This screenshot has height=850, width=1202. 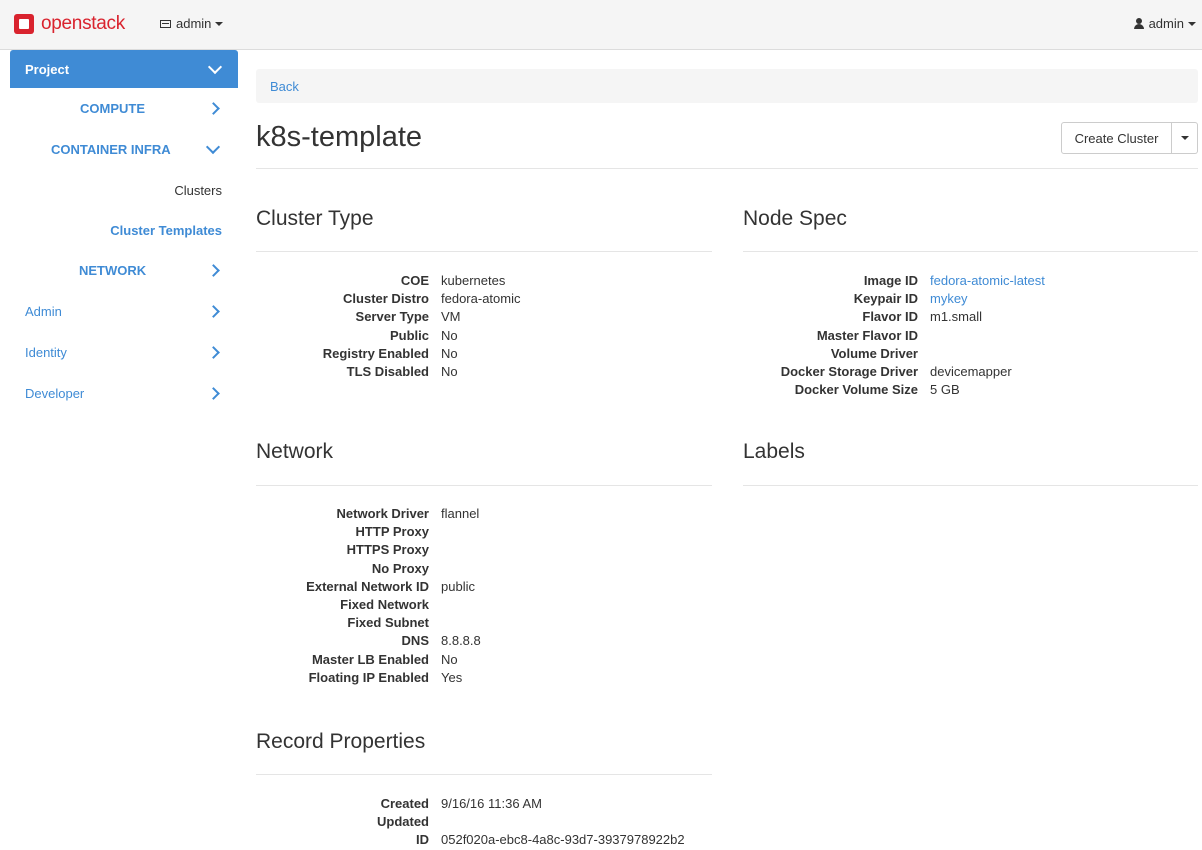 What do you see at coordinates (491, 803) in the screenshot?
I see `detail-value: 9/16/16 11:36 AM` at bounding box center [491, 803].